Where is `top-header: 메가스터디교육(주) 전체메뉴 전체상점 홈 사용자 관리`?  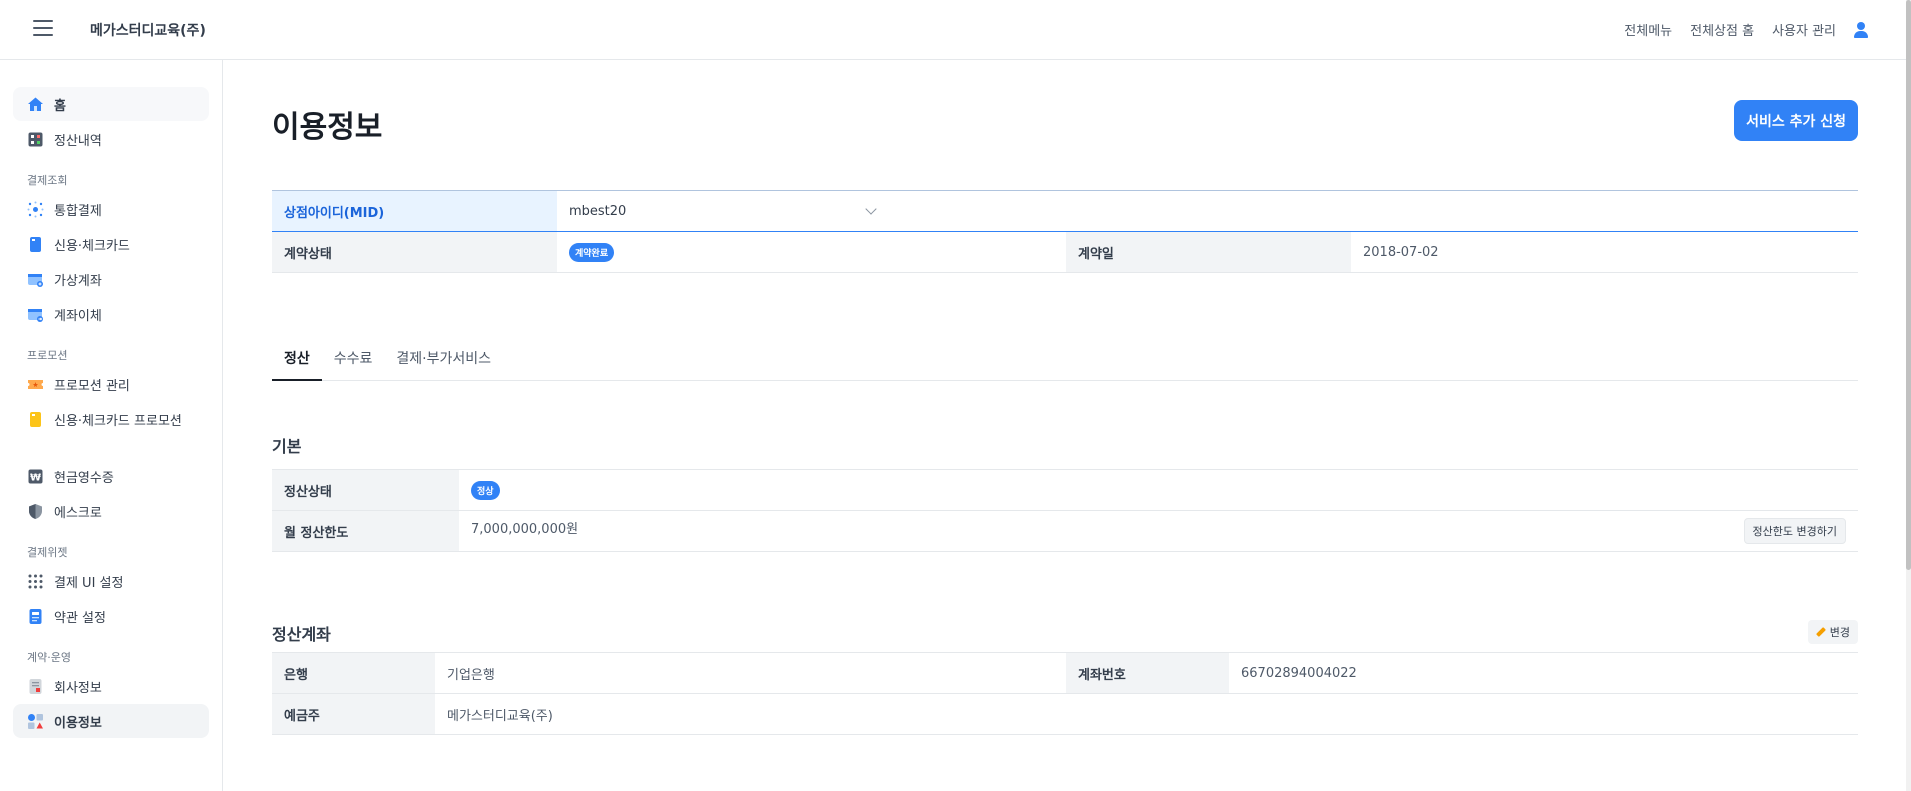 top-header: 메가스터디교육(주) 전체메뉴 전체상점 홈 사용자 관리 is located at coordinates (953, 30).